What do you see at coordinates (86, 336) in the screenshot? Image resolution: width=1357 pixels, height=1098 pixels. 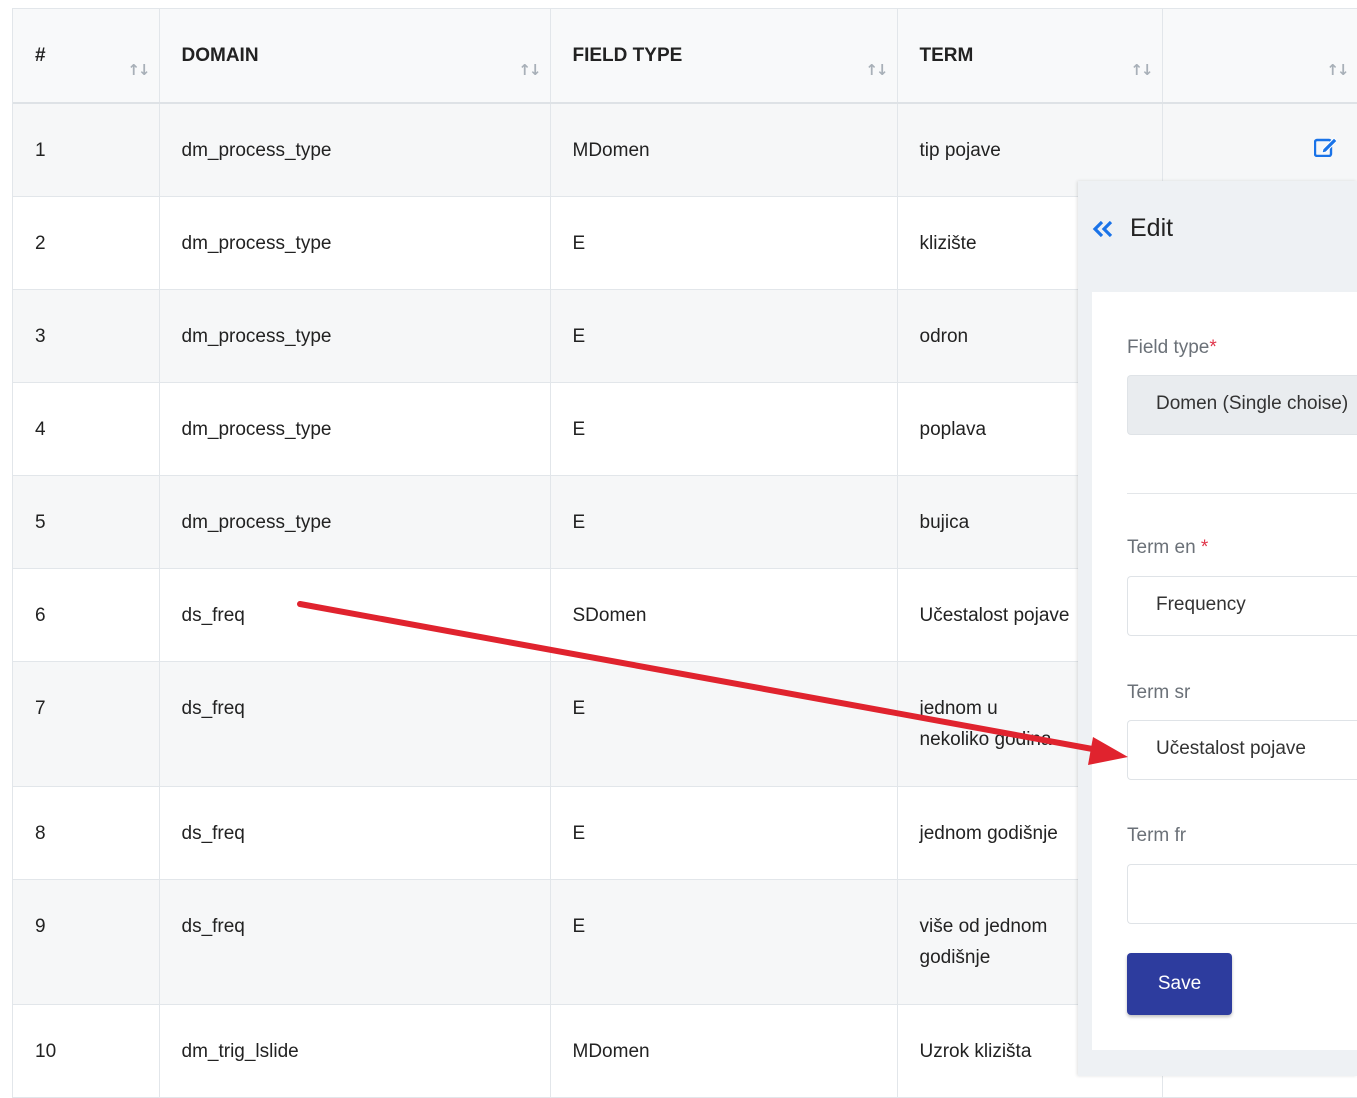 I see `cell-number: 3` at bounding box center [86, 336].